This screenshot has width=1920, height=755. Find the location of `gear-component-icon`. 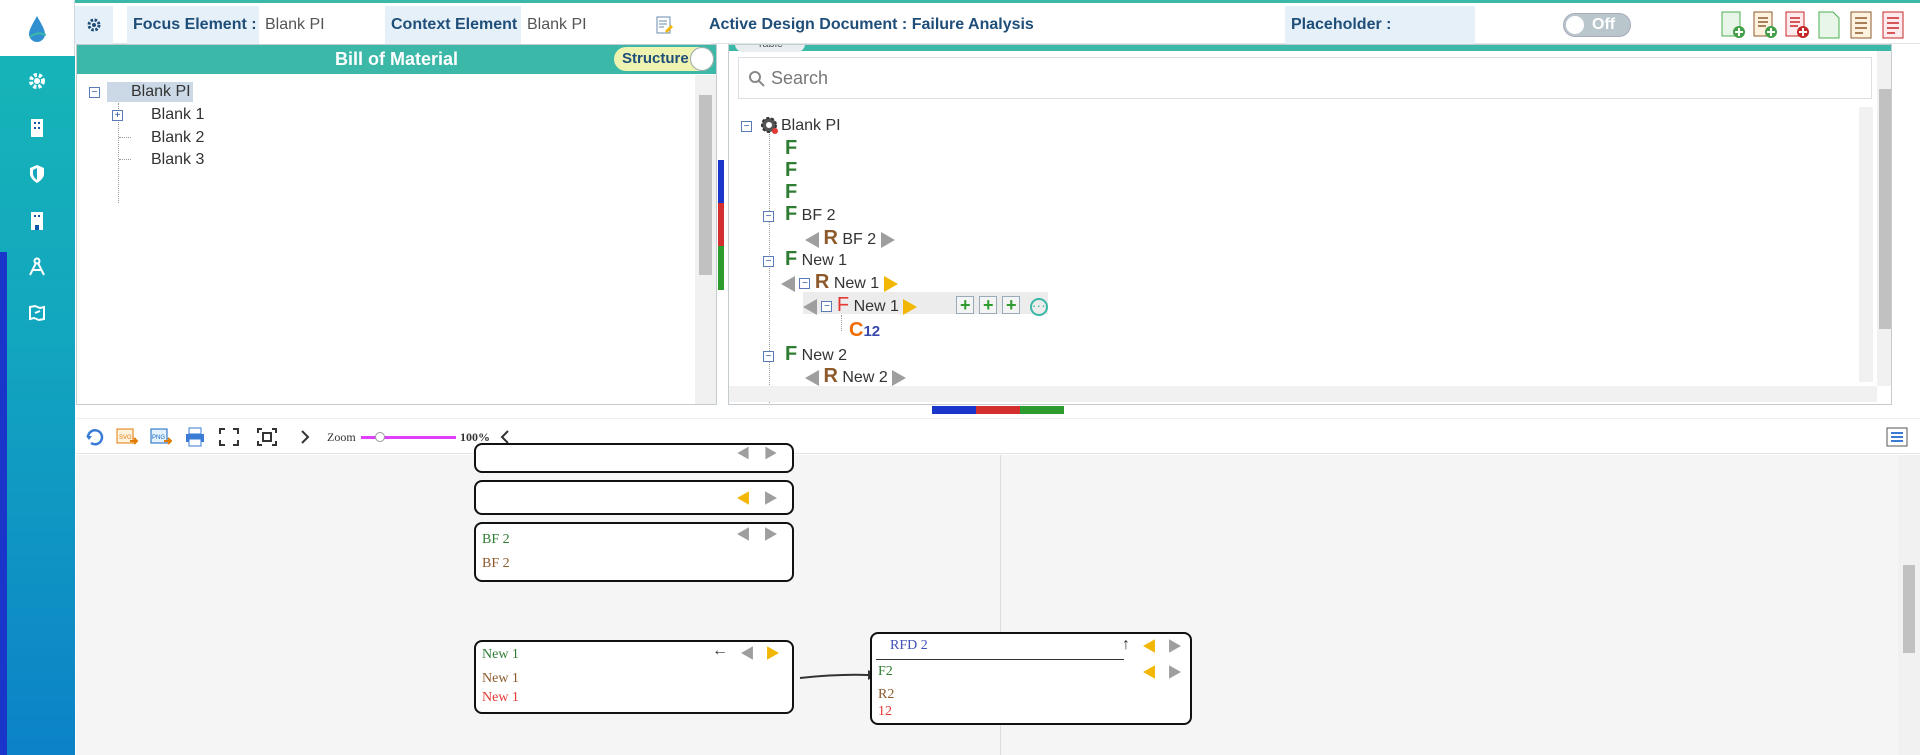

gear-component-icon is located at coordinates (769, 125).